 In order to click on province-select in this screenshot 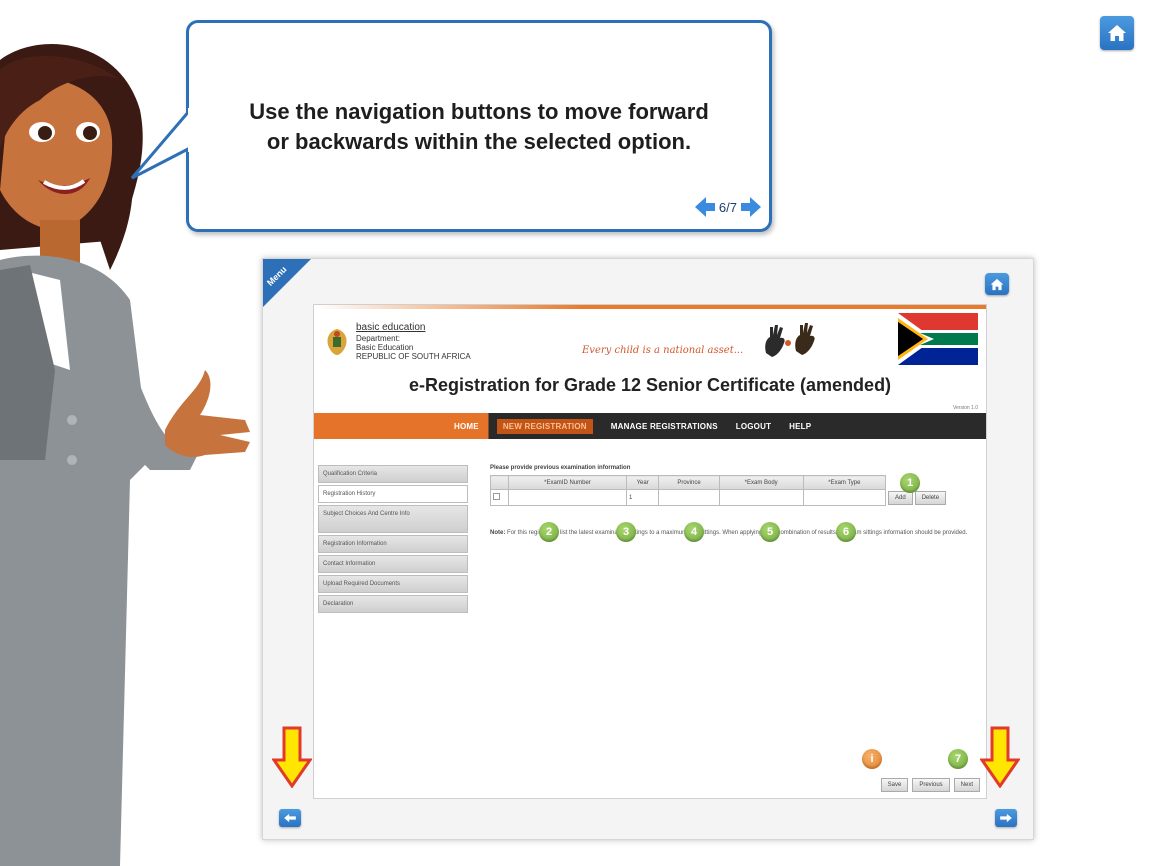, I will do `click(689, 497)`.